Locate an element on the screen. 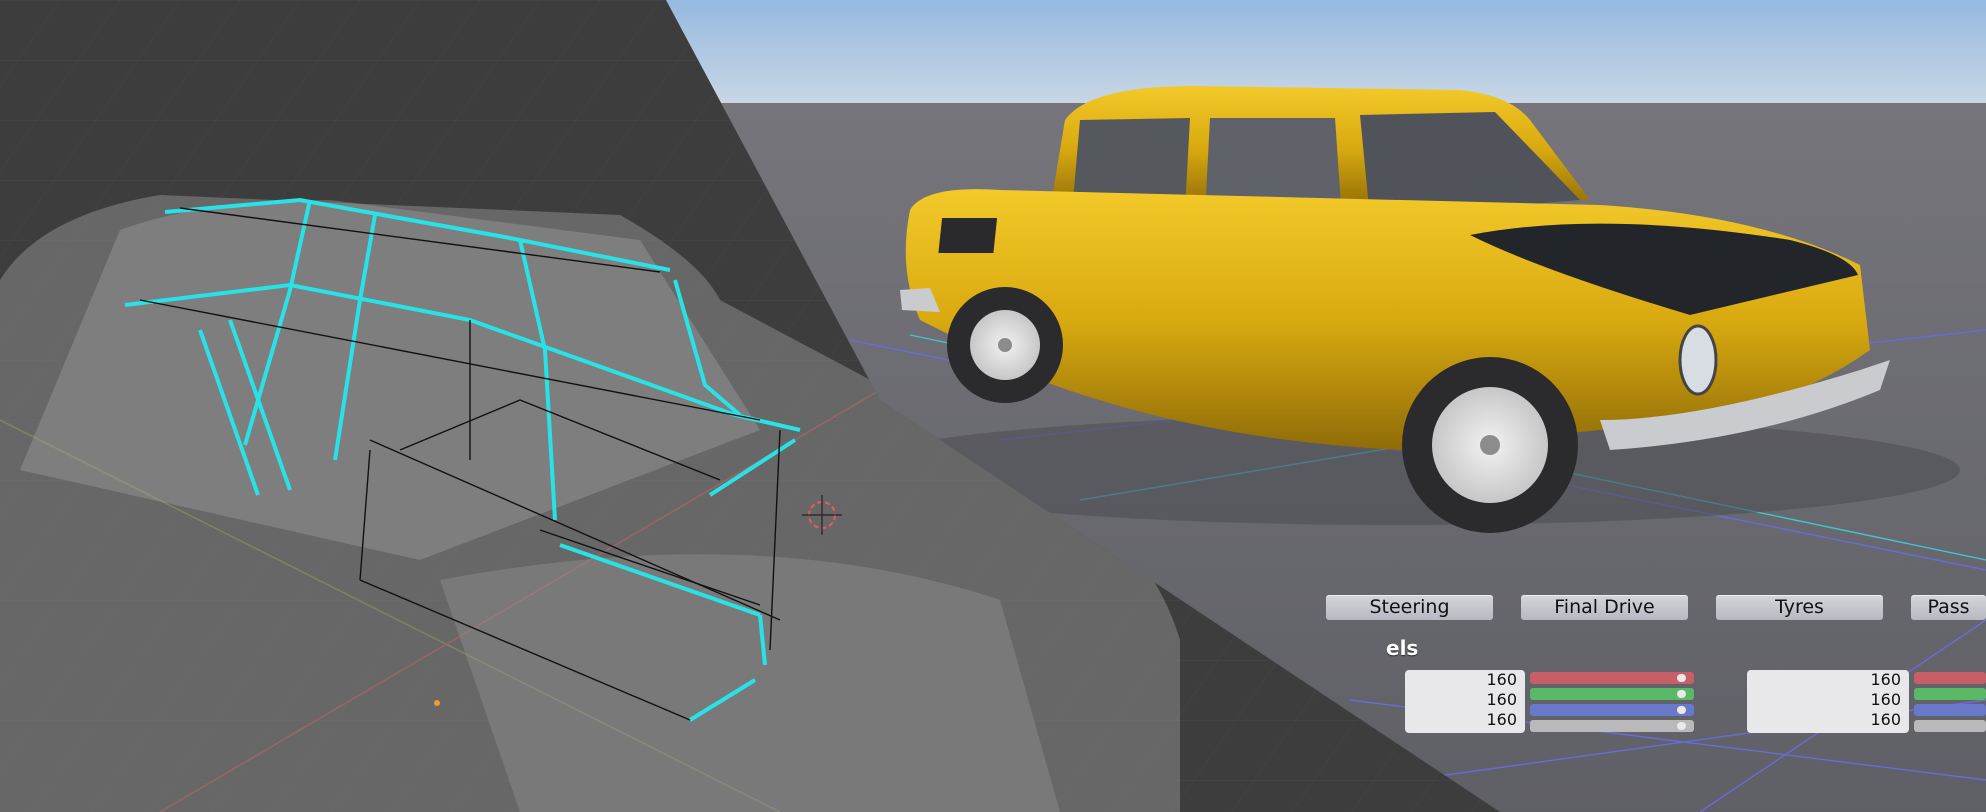  tab-steering: Steering is located at coordinates (1409, 607).